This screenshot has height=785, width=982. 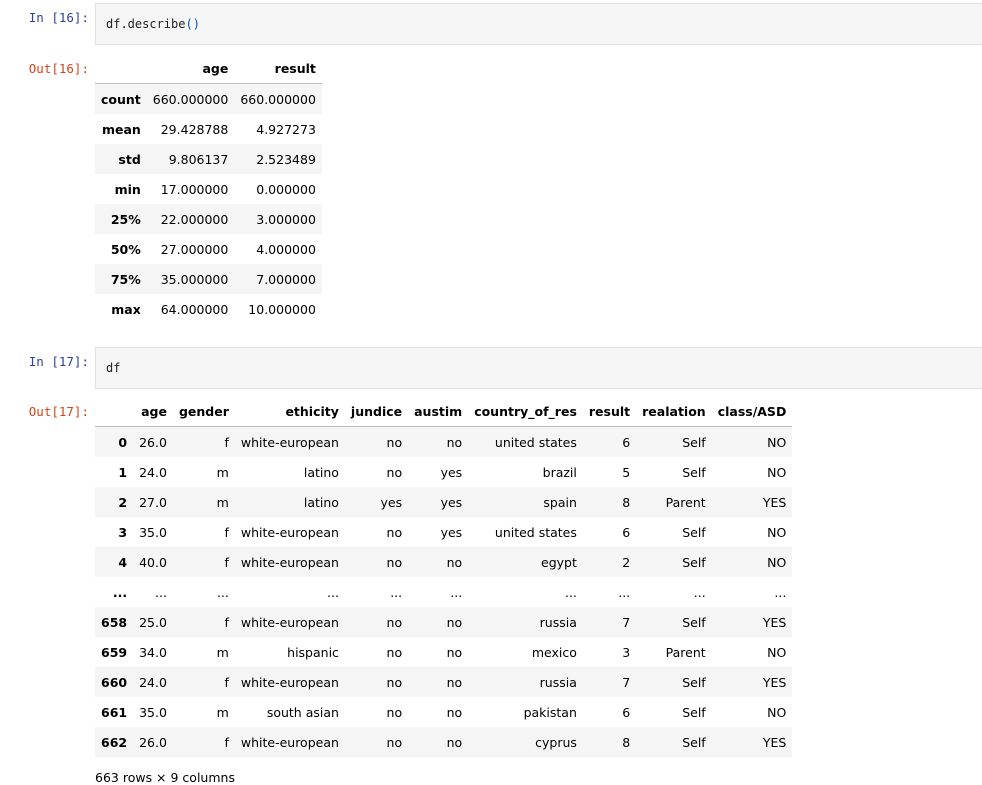 I want to click on table-row: max 64.000000 10.000000, so click(x=208, y=309).